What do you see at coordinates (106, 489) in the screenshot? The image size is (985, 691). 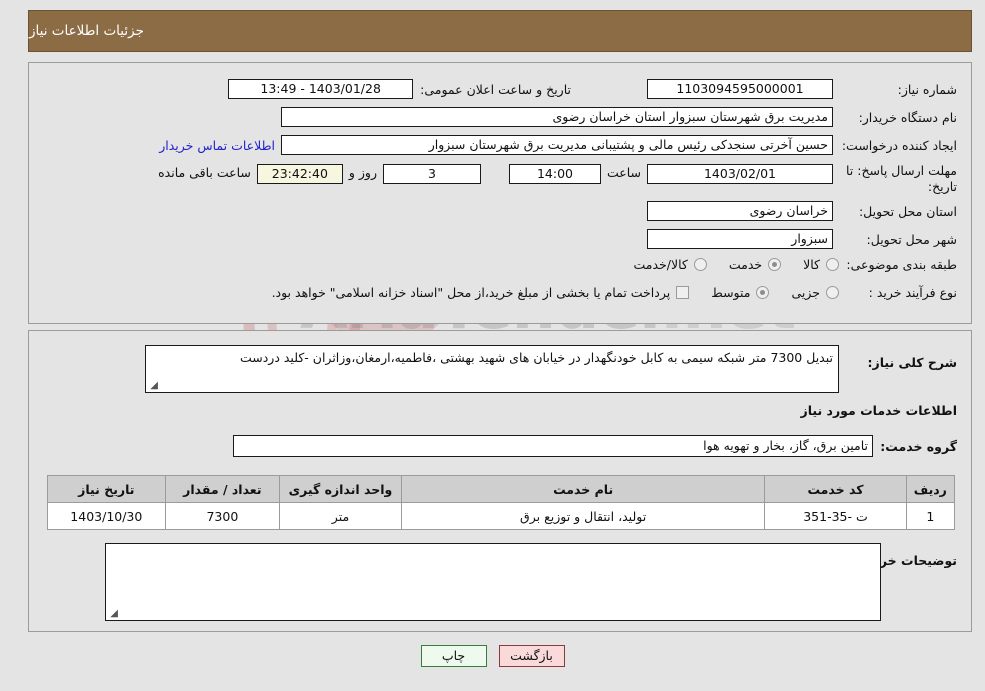 I see `col-need-date: تاریخ نیاز` at bounding box center [106, 489].